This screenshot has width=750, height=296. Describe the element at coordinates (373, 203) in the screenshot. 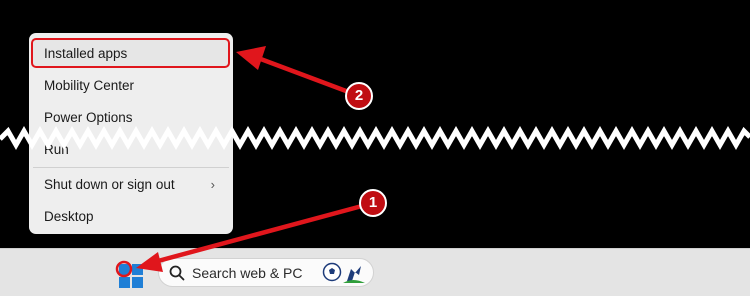

I see `step-badge-1: 1` at that location.